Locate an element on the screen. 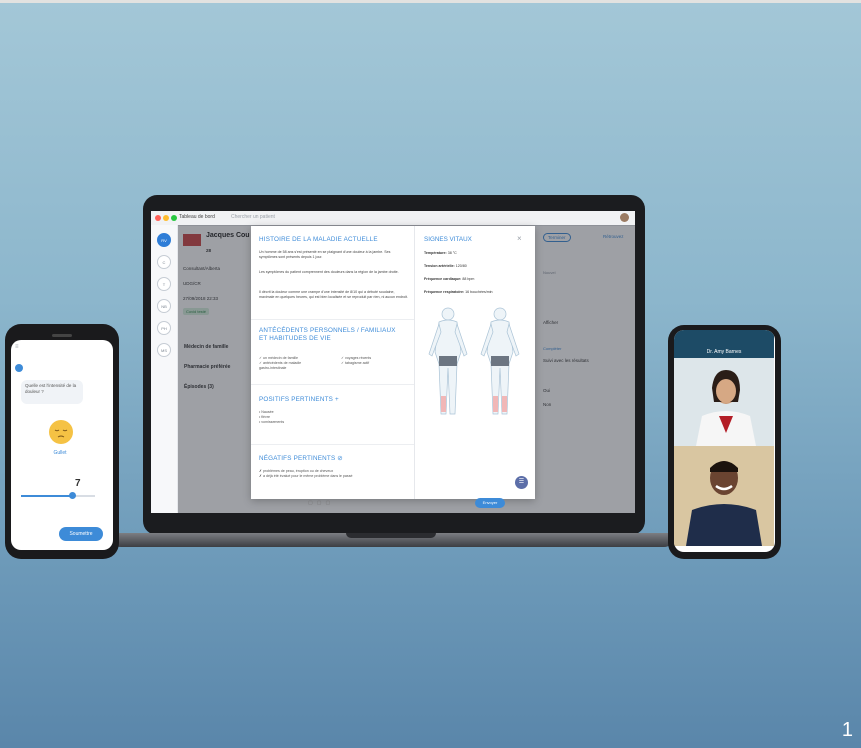 The width and height of the screenshot is (861, 748). pain-slider-handle is located at coordinates (73, 495).